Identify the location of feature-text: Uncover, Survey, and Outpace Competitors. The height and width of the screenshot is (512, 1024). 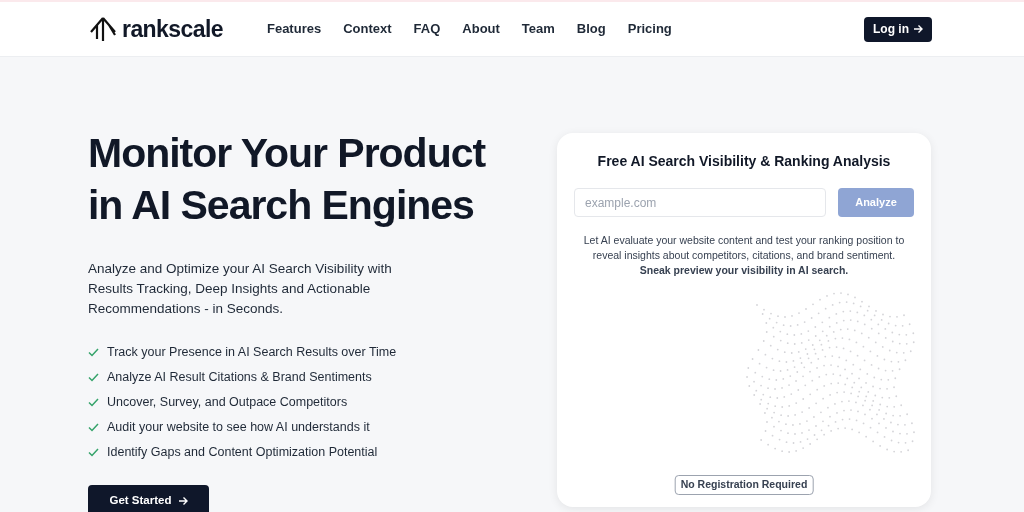
(227, 402).